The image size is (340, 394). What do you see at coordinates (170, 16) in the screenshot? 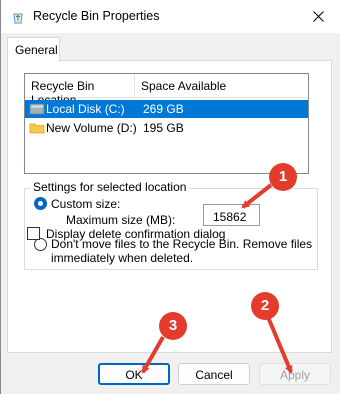
I see `title-bar: Recycle Bin Properties` at bounding box center [170, 16].